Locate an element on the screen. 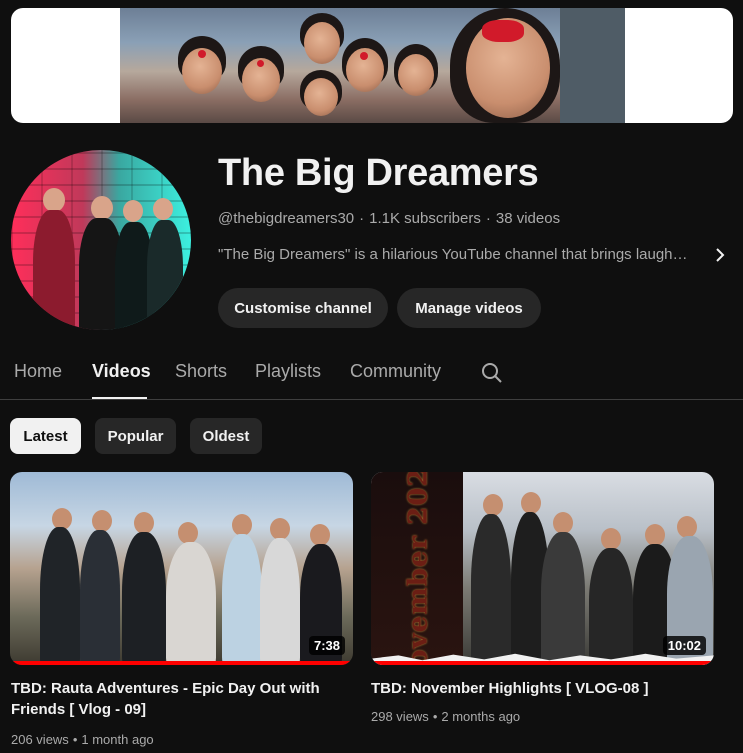  view-count: 206 views is located at coordinates (40, 739).